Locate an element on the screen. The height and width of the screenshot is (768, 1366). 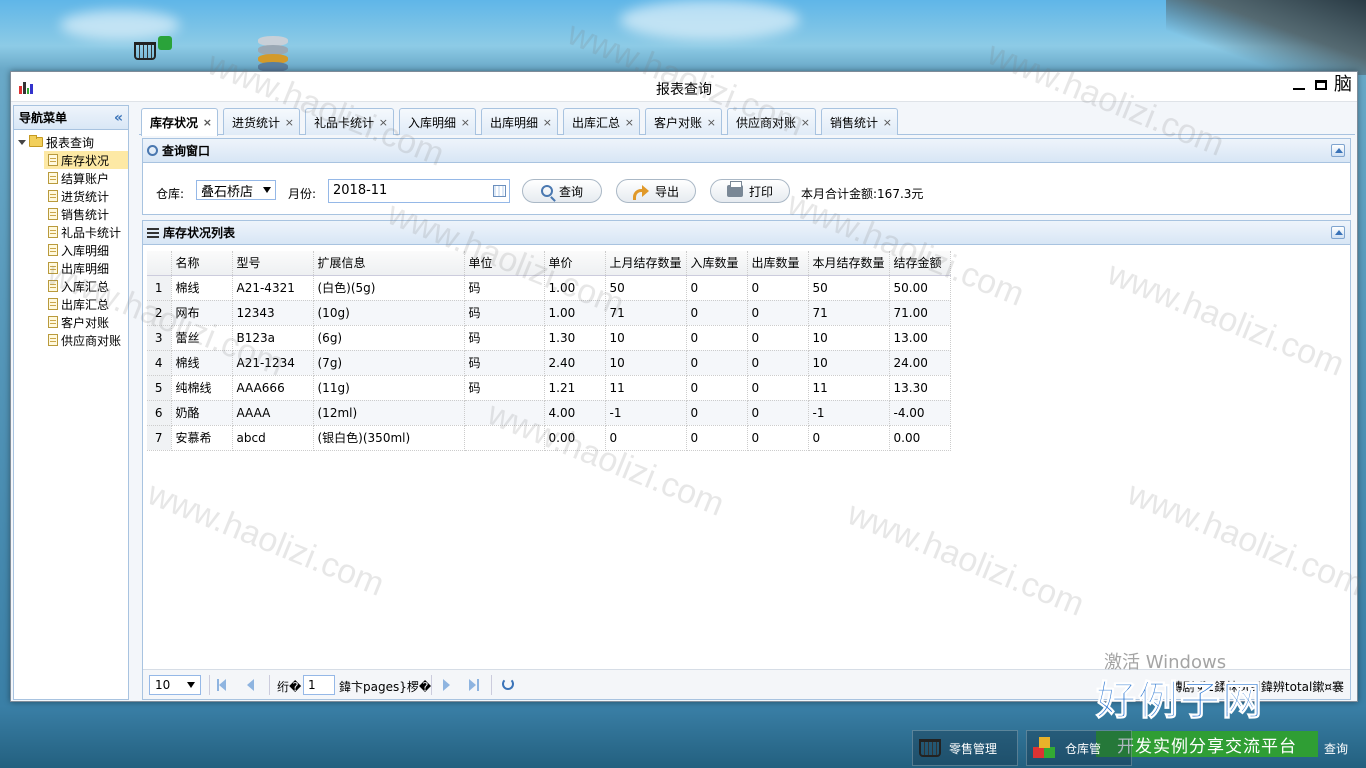
column-header: 单位 is located at coordinates (504, 263).